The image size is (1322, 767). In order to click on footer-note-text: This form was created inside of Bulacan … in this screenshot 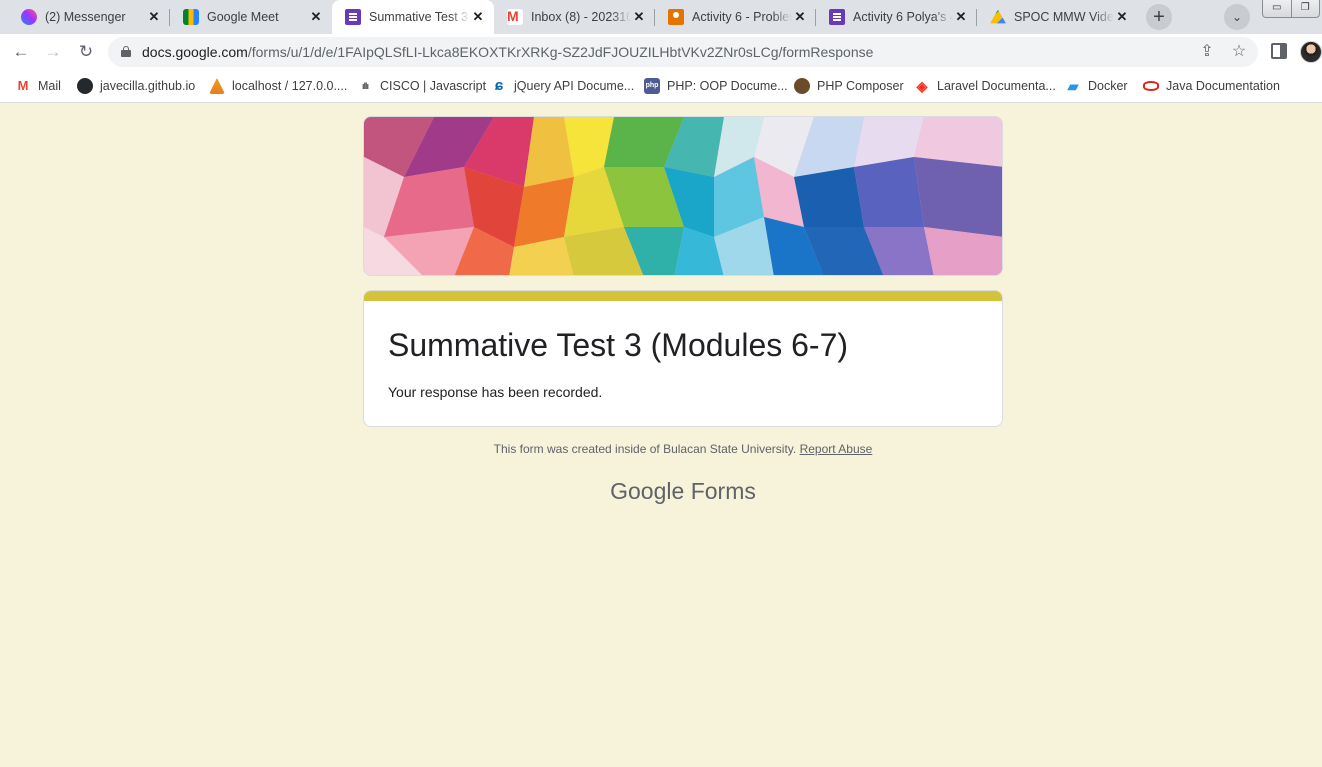, I will do `click(645, 449)`.